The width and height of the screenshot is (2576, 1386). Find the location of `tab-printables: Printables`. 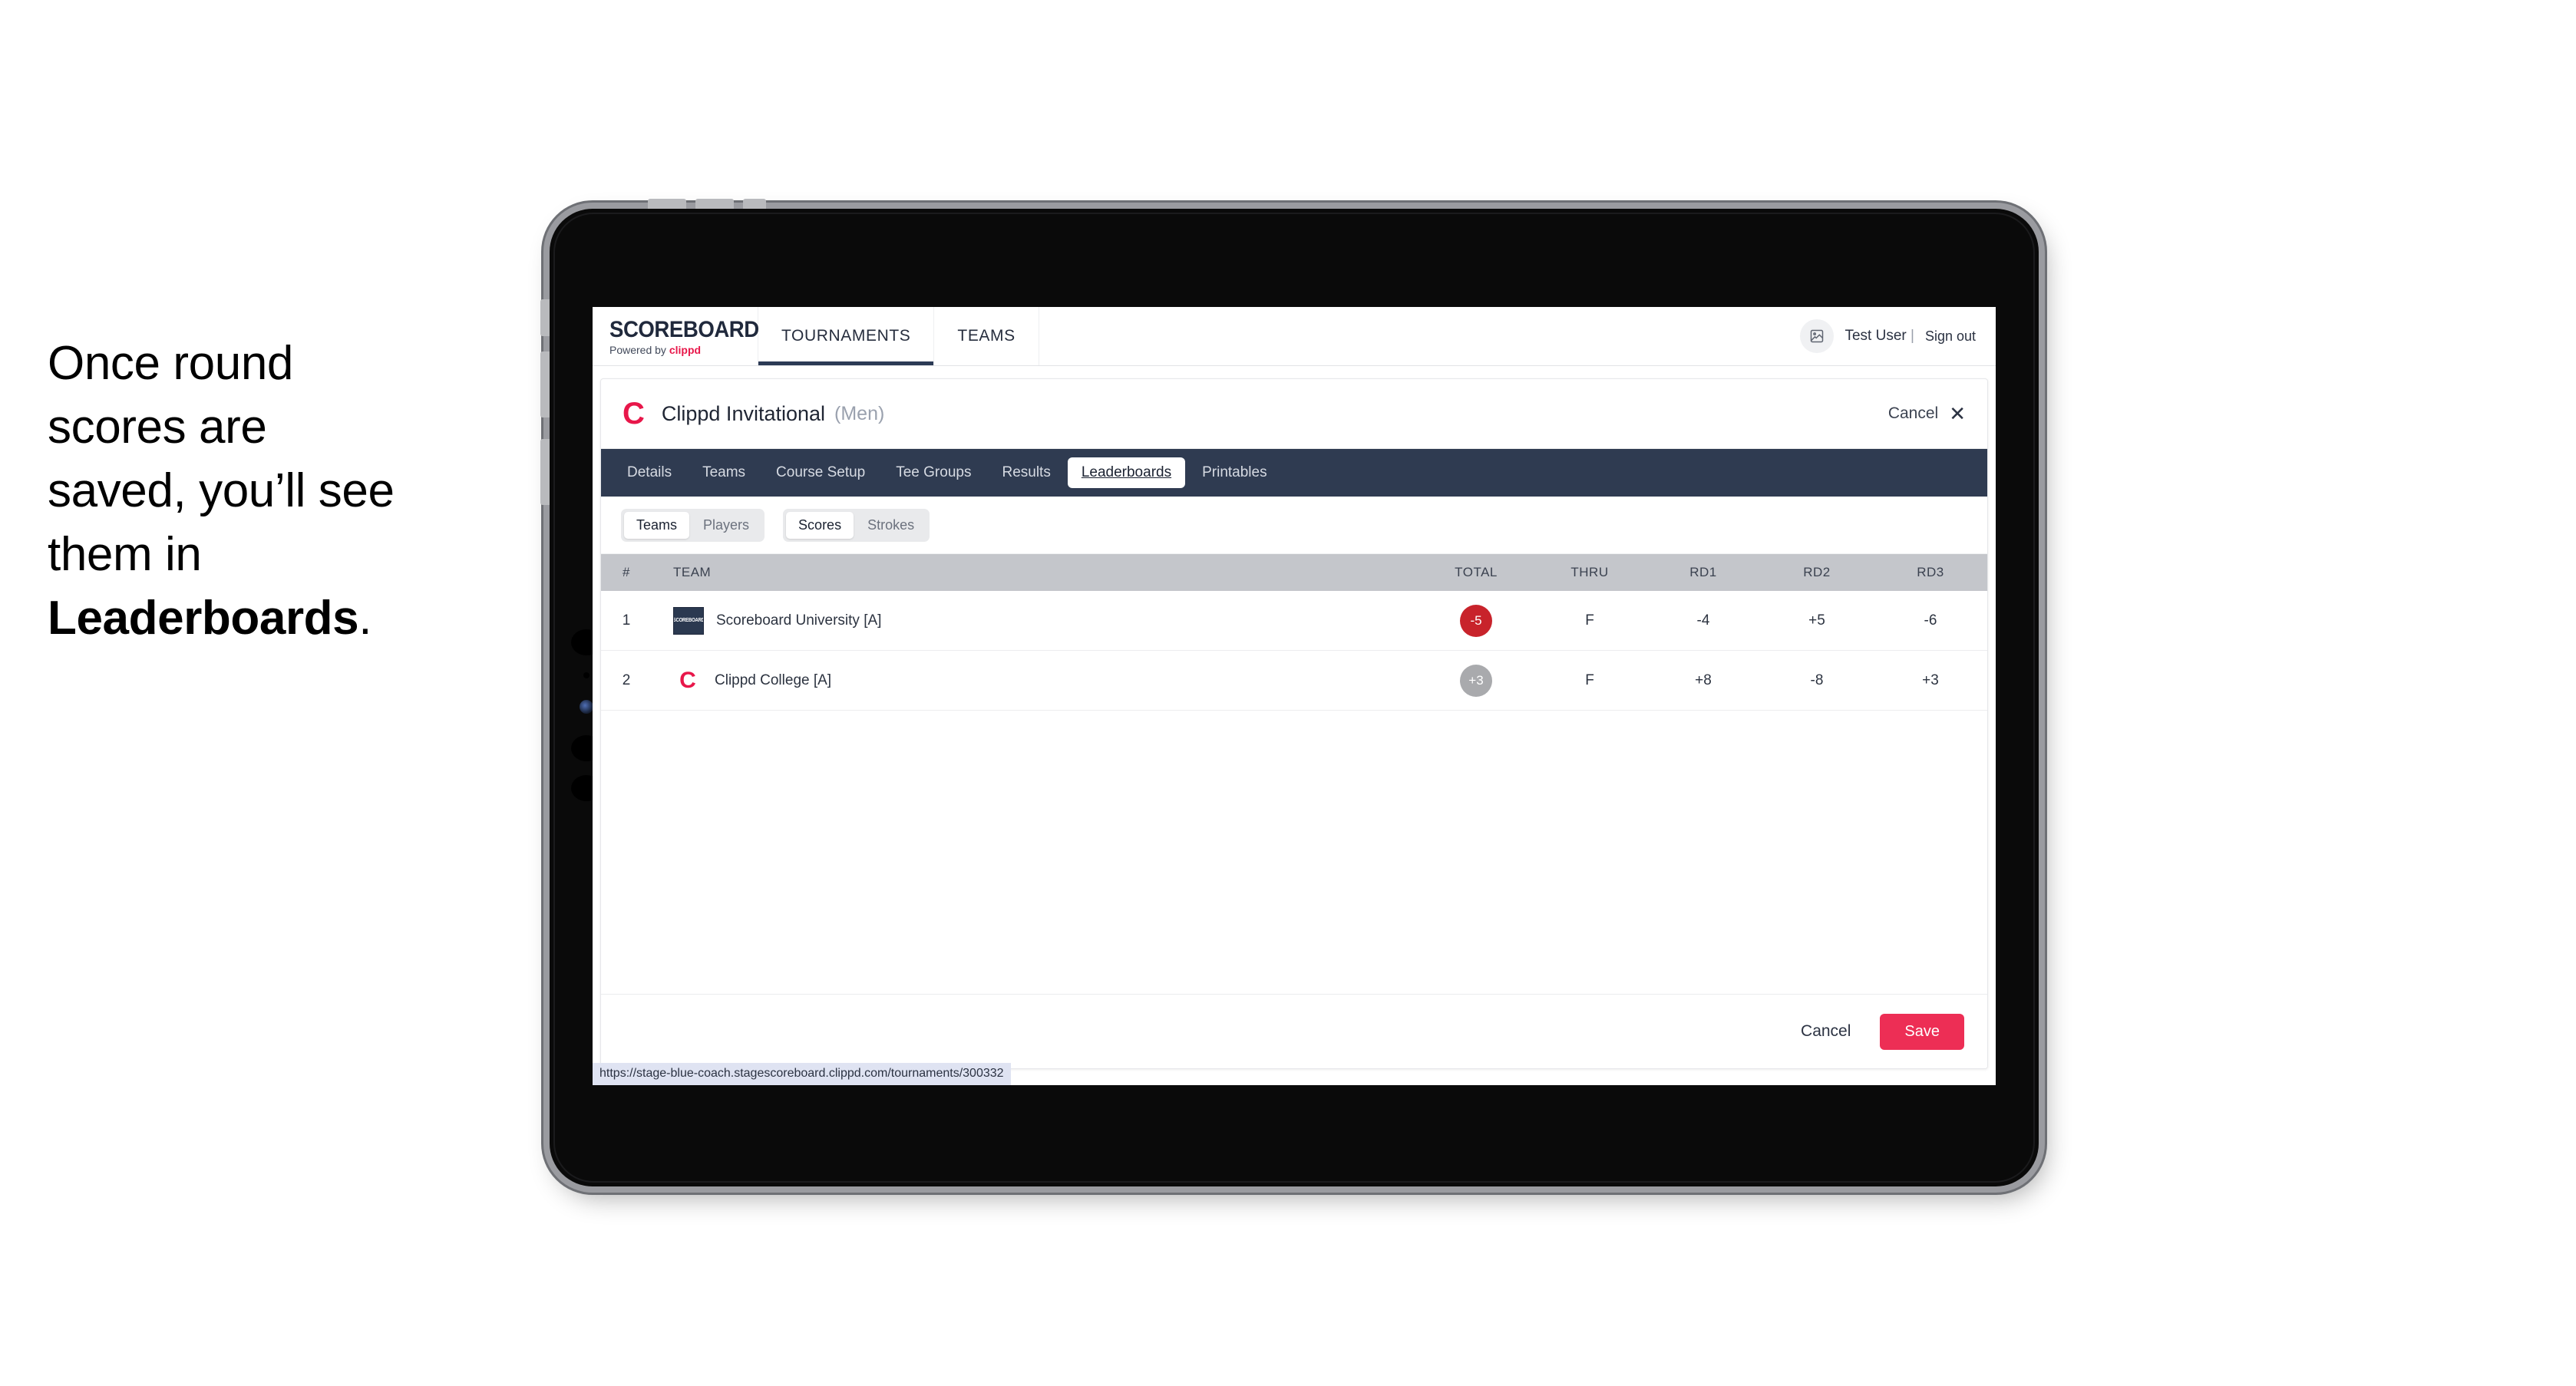

tab-printables: Printables is located at coordinates (1234, 472).